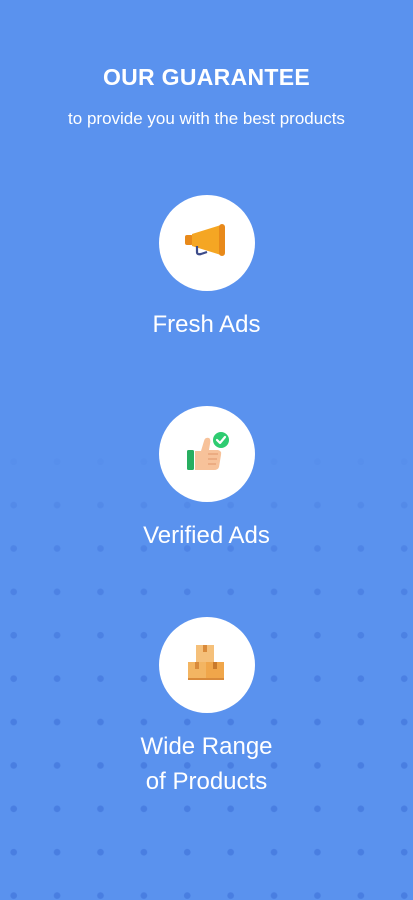  Describe the element at coordinates (206, 324) in the screenshot. I see `feature-label: Fresh Ads` at that location.